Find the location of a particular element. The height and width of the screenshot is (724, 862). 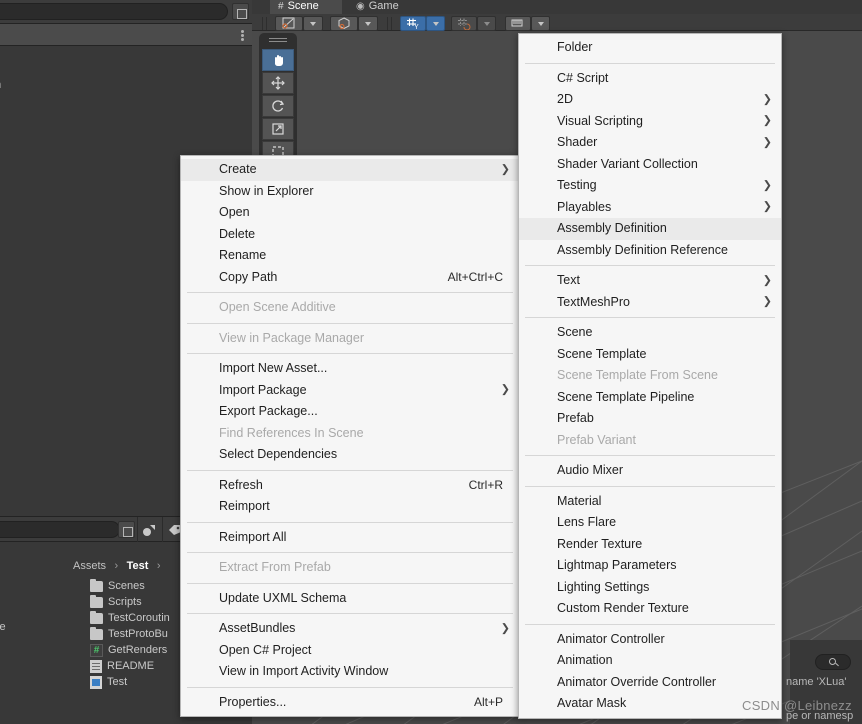

menu-item-folder: Folder is located at coordinates (650, 48).